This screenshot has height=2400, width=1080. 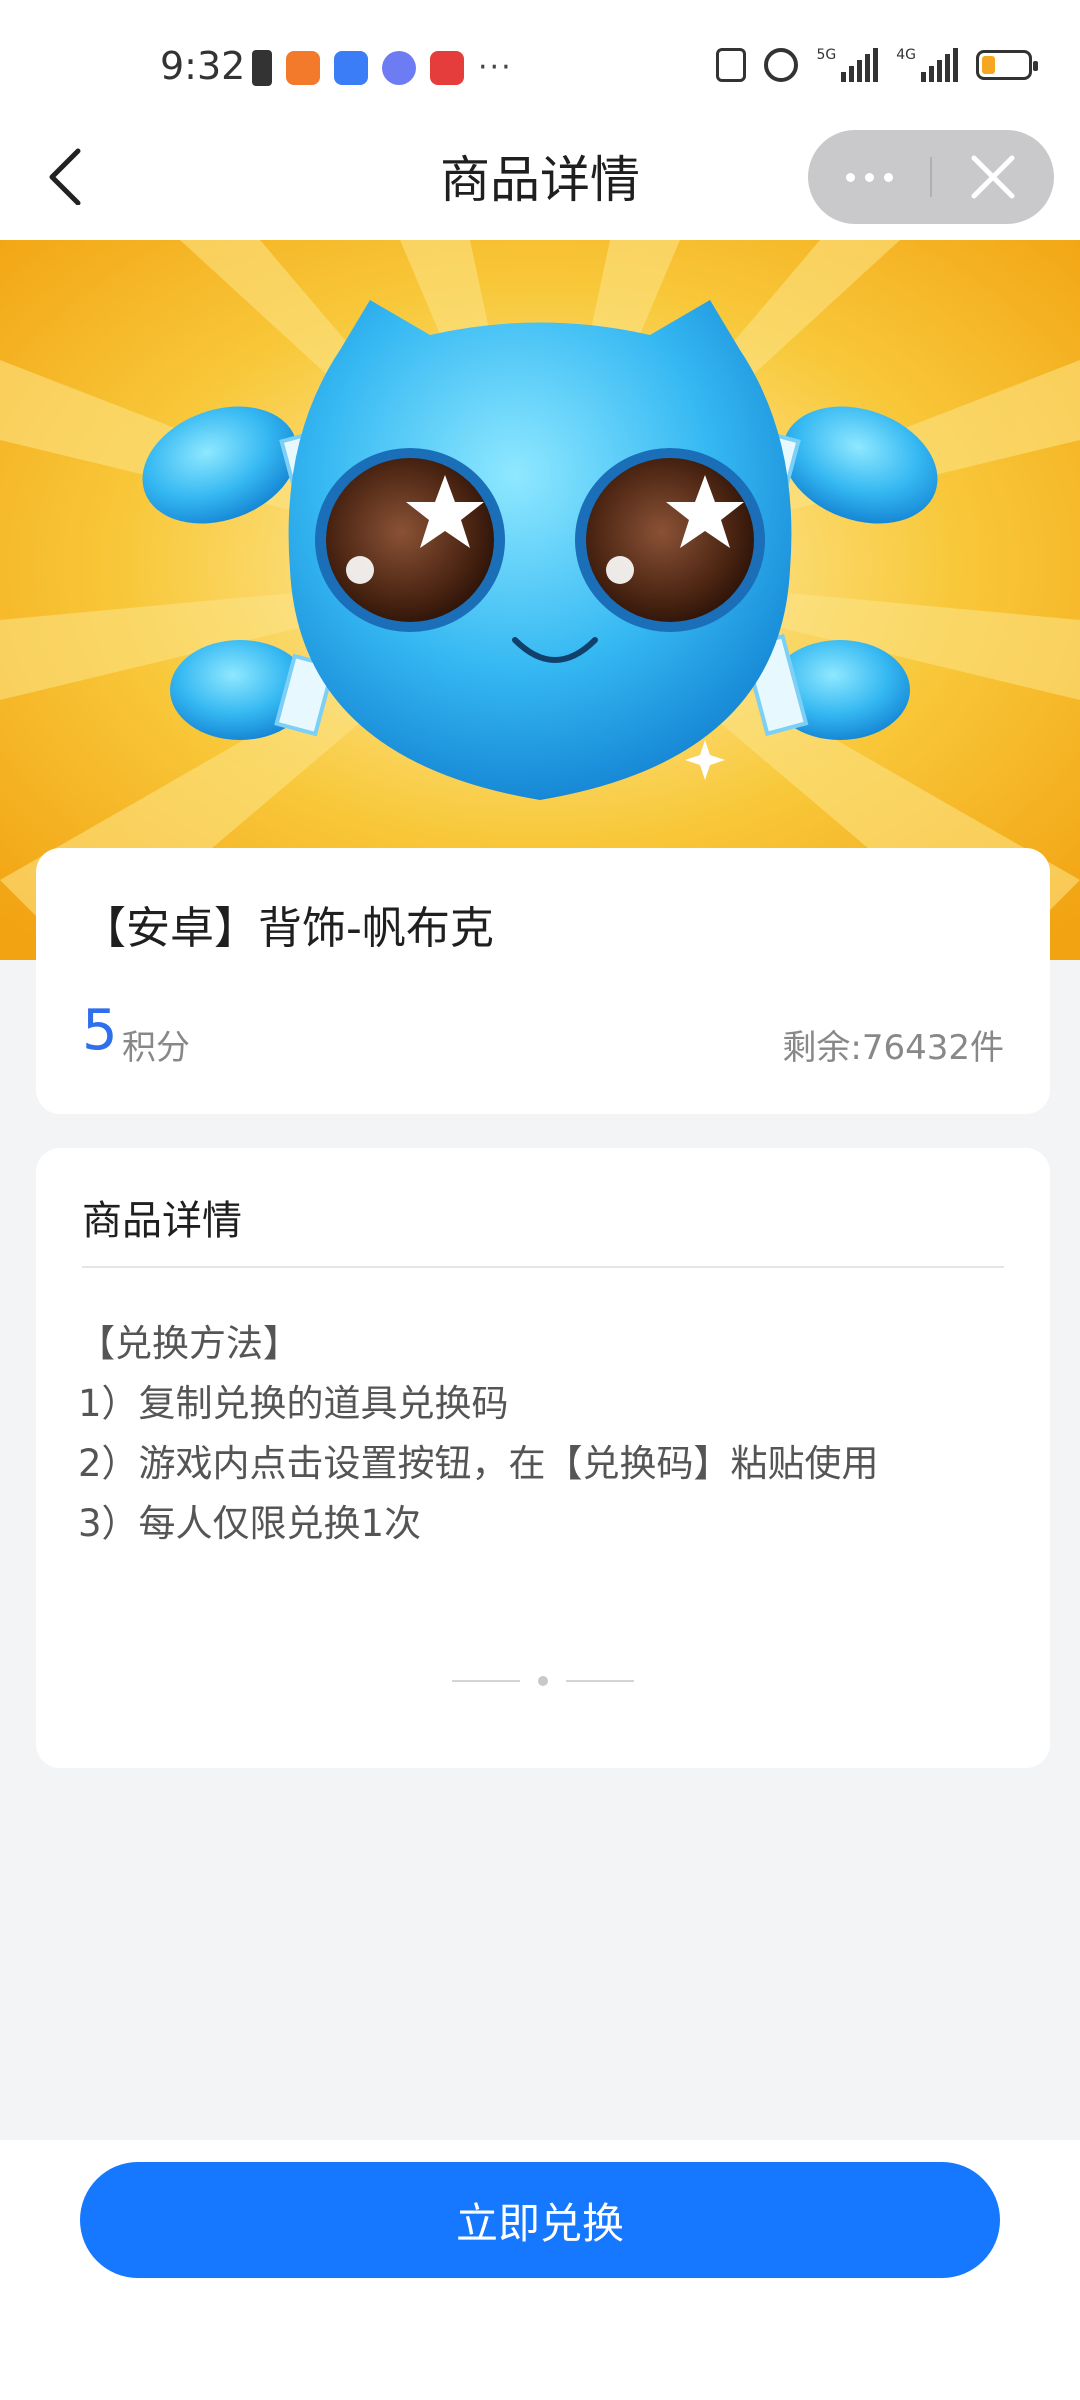 I want to click on close-button, so click(x=993, y=177).